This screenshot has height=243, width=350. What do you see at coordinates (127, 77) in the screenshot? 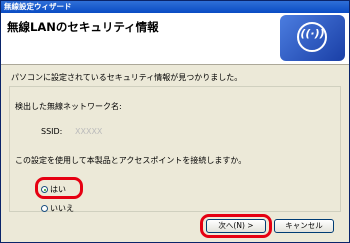
I see `info-message: パソコンに設定されているセキュリティ情報が見つかりました。` at bounding box center [127, 77].